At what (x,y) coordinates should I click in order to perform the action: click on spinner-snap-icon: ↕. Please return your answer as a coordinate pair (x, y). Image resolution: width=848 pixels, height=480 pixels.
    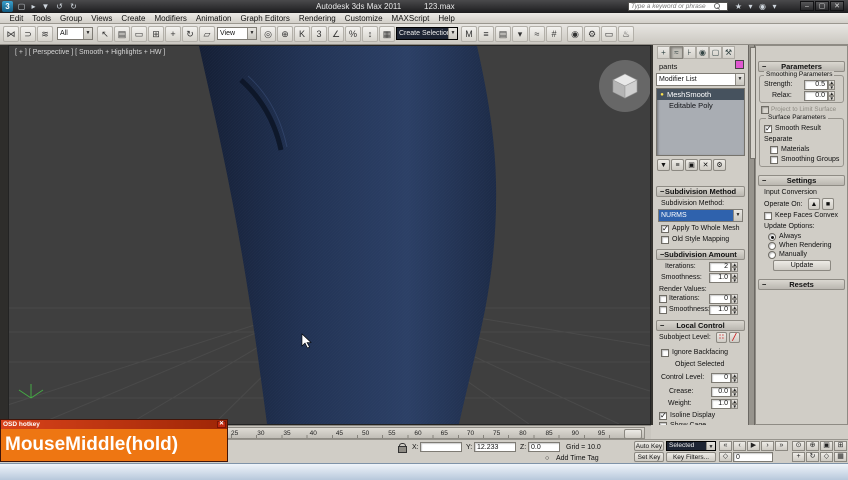
    Looking at the image, I should click on (370, 34).